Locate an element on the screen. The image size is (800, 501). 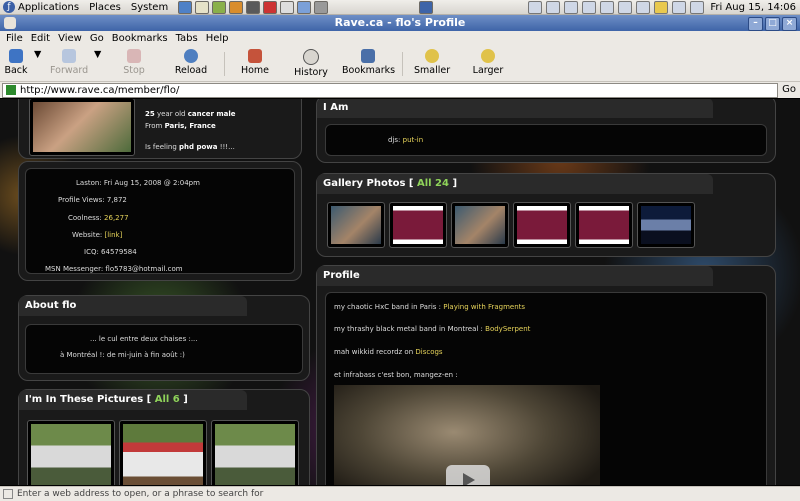
history-button: History is located at coordinates (311, 63).